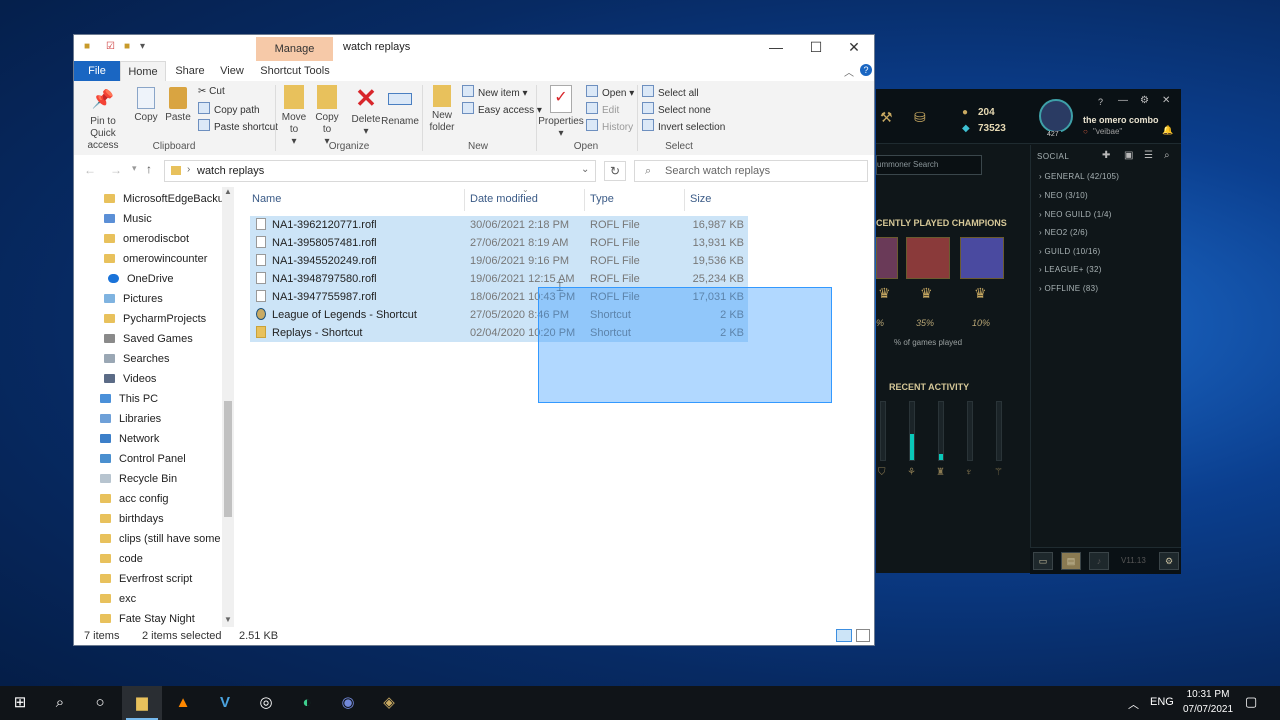 Image resolution: width=1280 pixels, height=720 pixels. What do you see at coordinates (700, 199) in the screenshot?
I see `column-header-size: Size` at bounding box center [700, 199].